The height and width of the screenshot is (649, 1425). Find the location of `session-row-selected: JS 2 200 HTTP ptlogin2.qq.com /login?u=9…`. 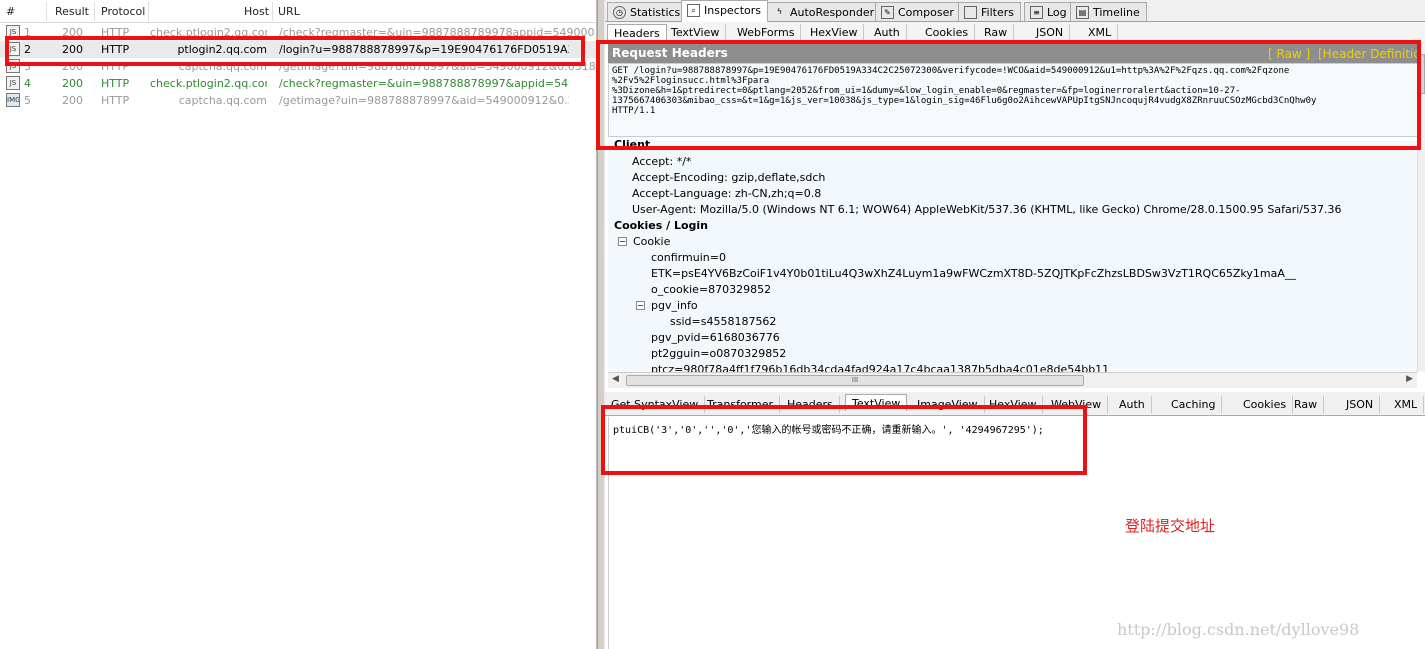

session-row-selected: JS 2 200 HTTP ptlogin2.qq.com /login?u=9… is located at coordinates (298, 49).